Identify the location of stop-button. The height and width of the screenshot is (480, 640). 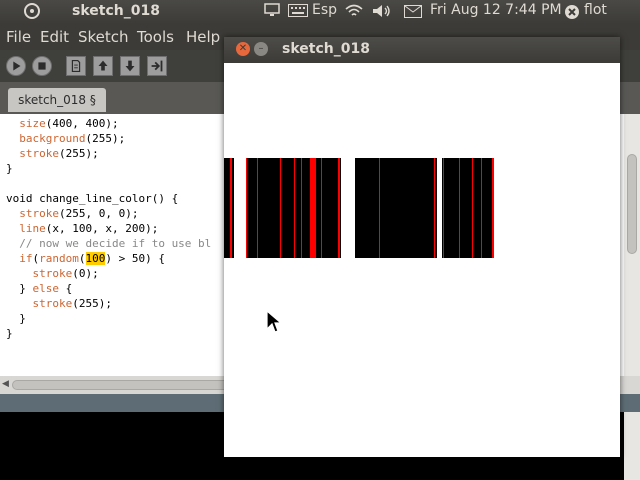
(42, 66).